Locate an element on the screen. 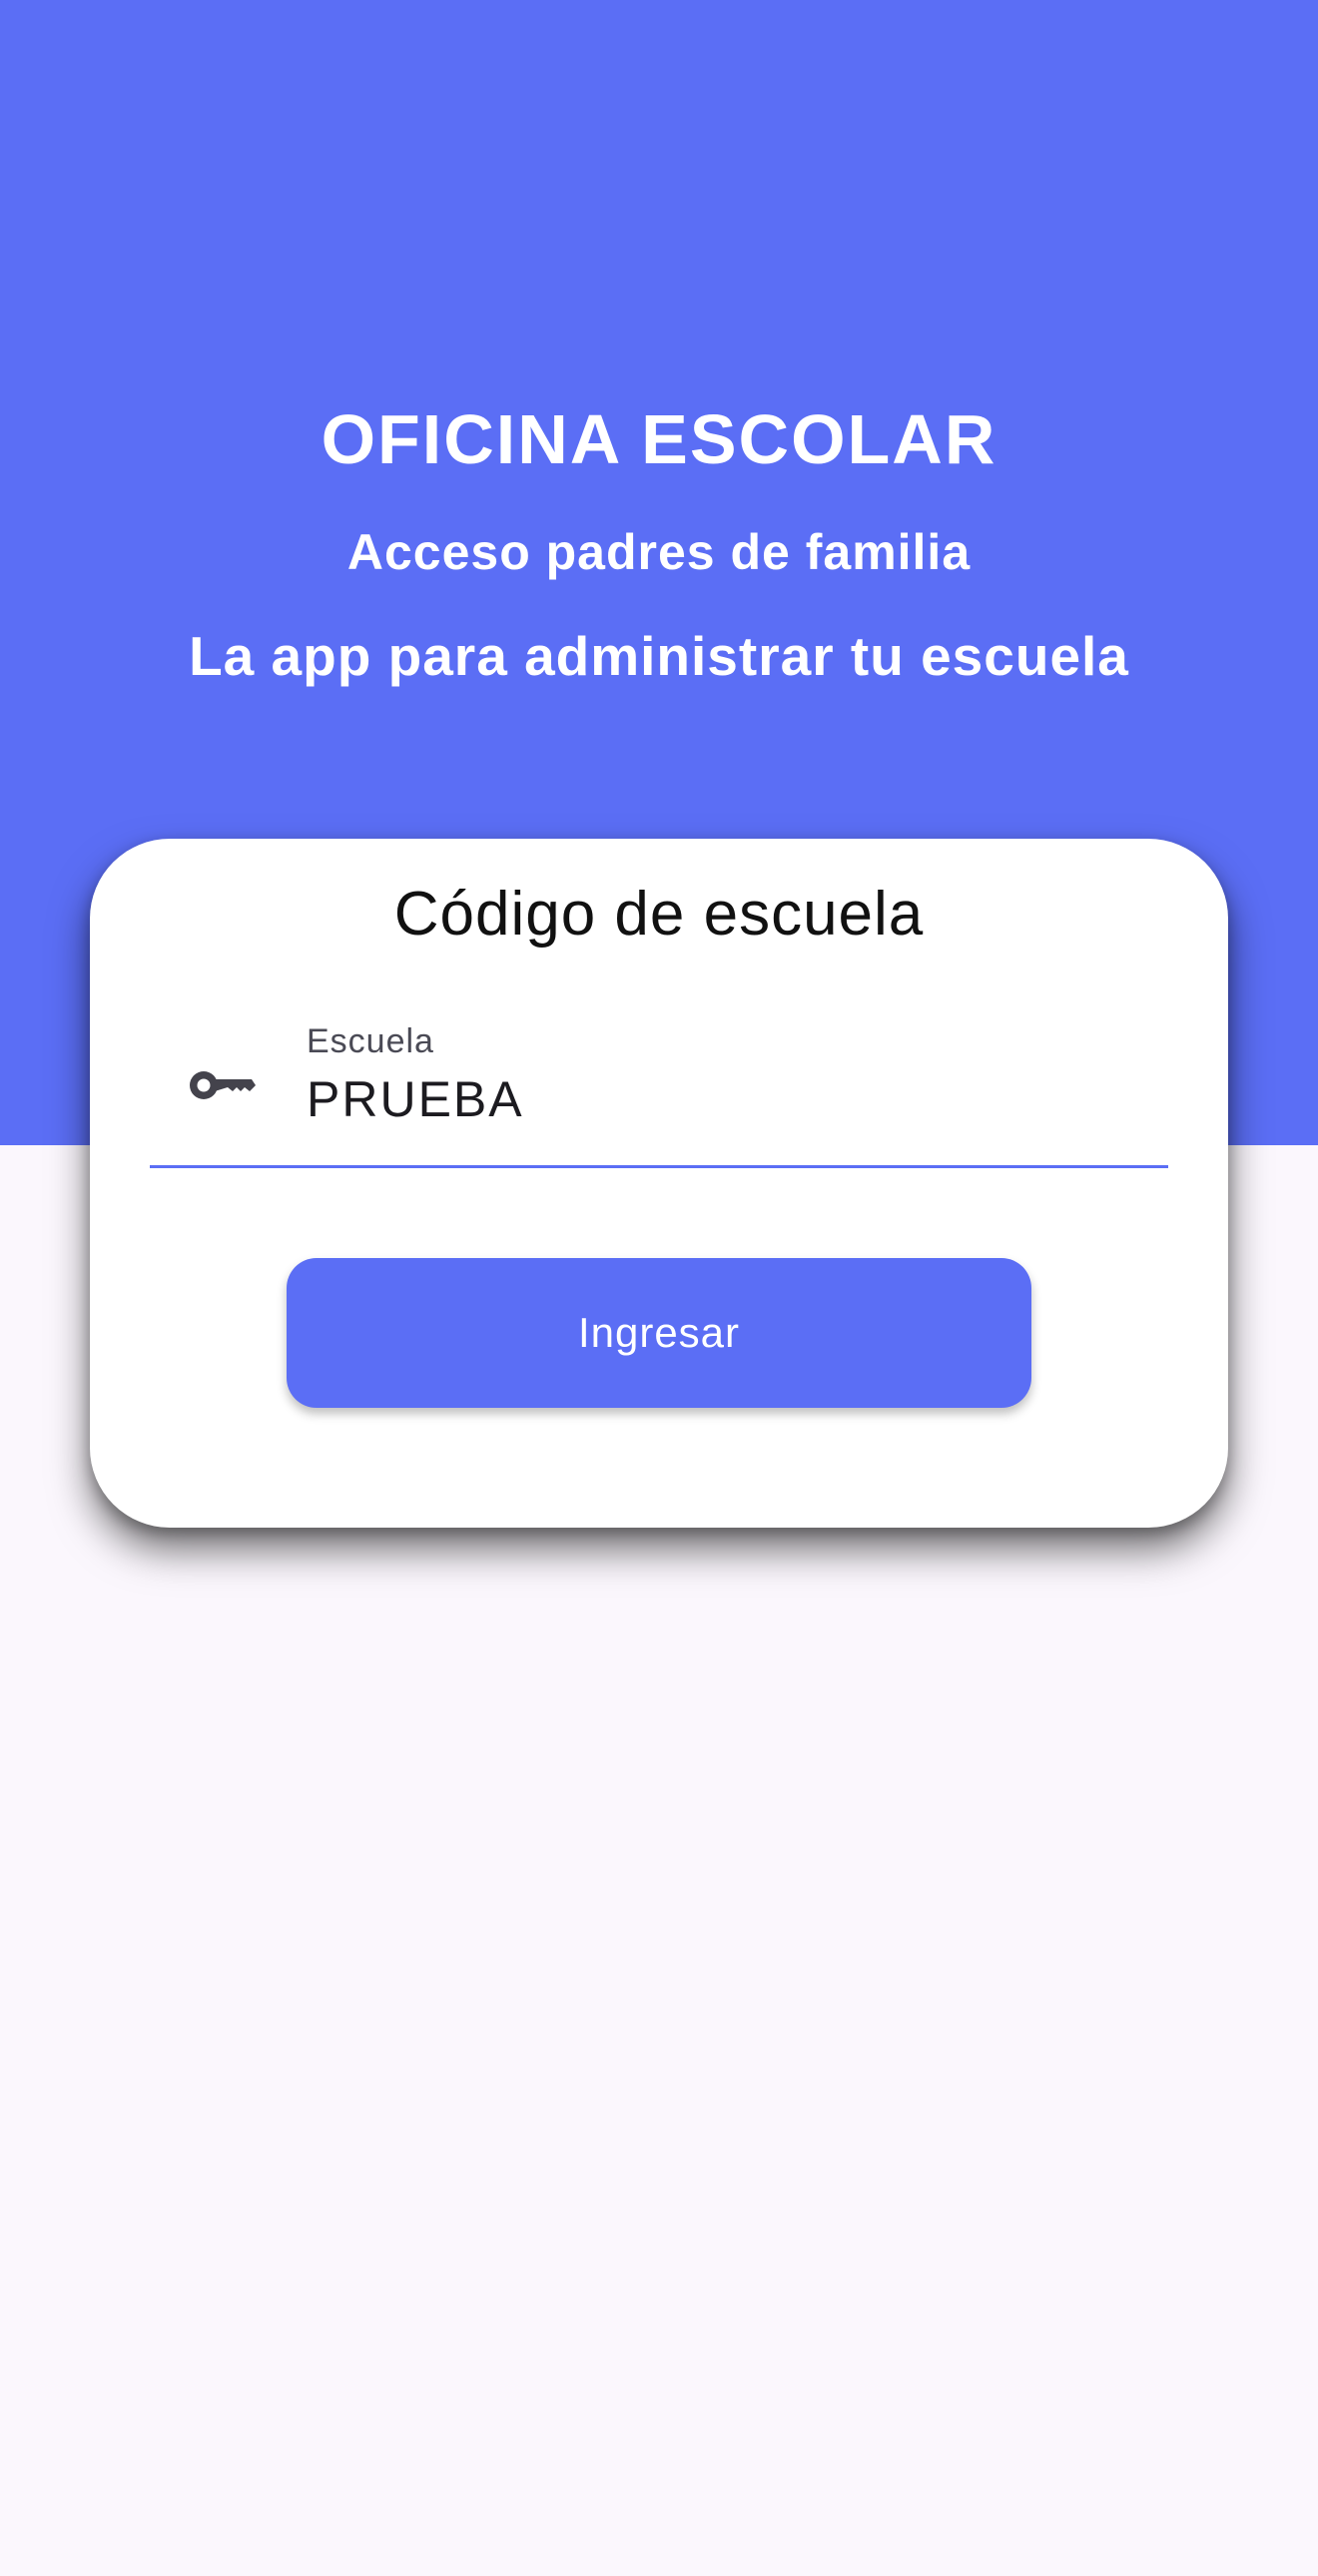  school-code-input is located at coordinates (716, 1099).